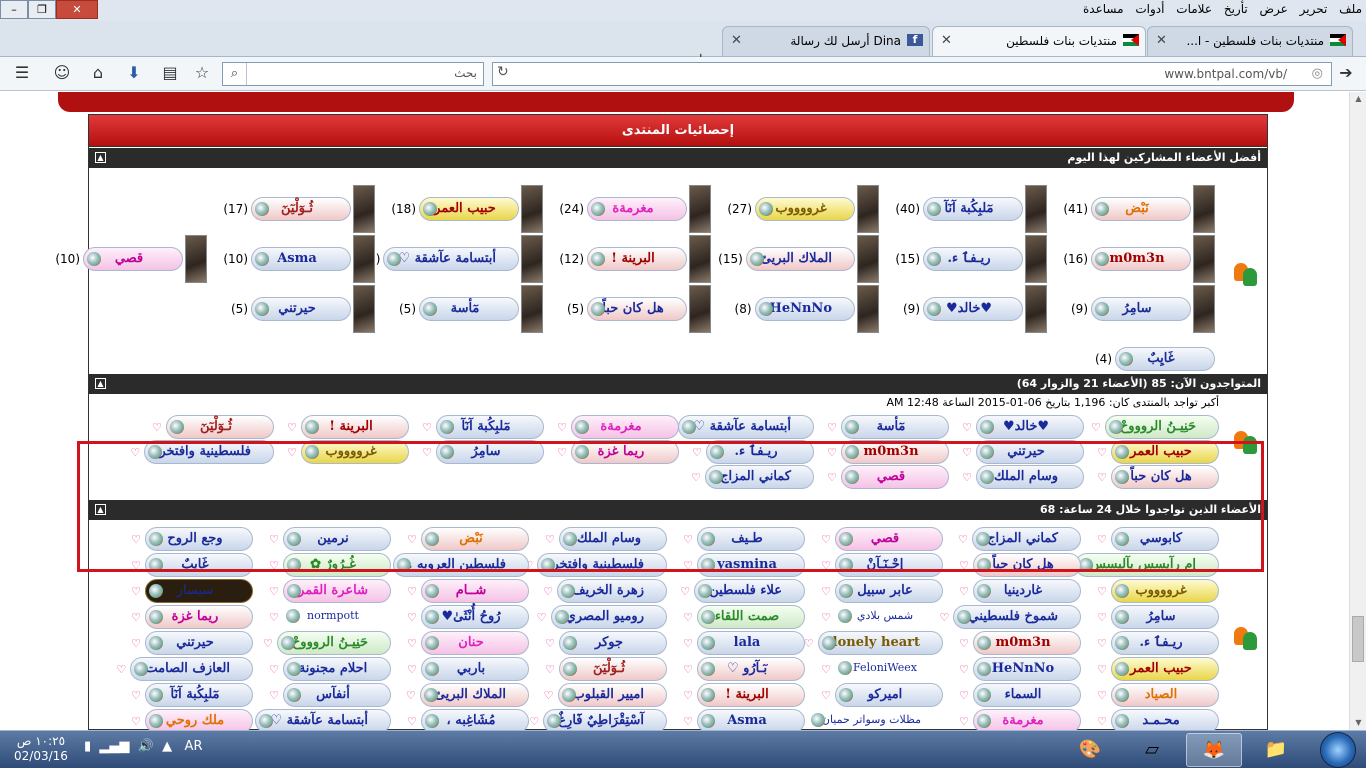 This screenshot has height=768, width=1366. I want to click on app-window-icon: ▱, so click(1152, 750).